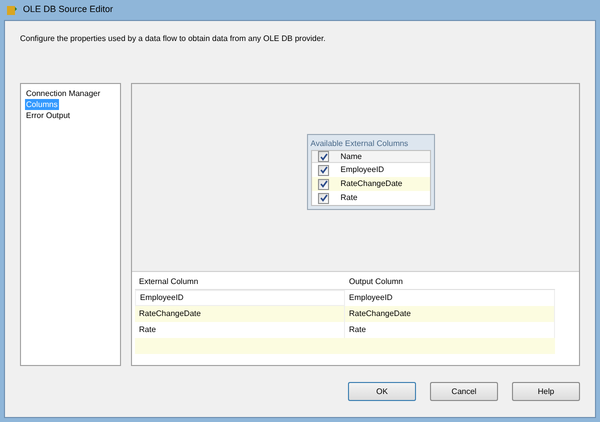  Describe the element at coordinates (68, 9) in the screenshot. I see `window-title: OLE DB Source Editor` at that location.